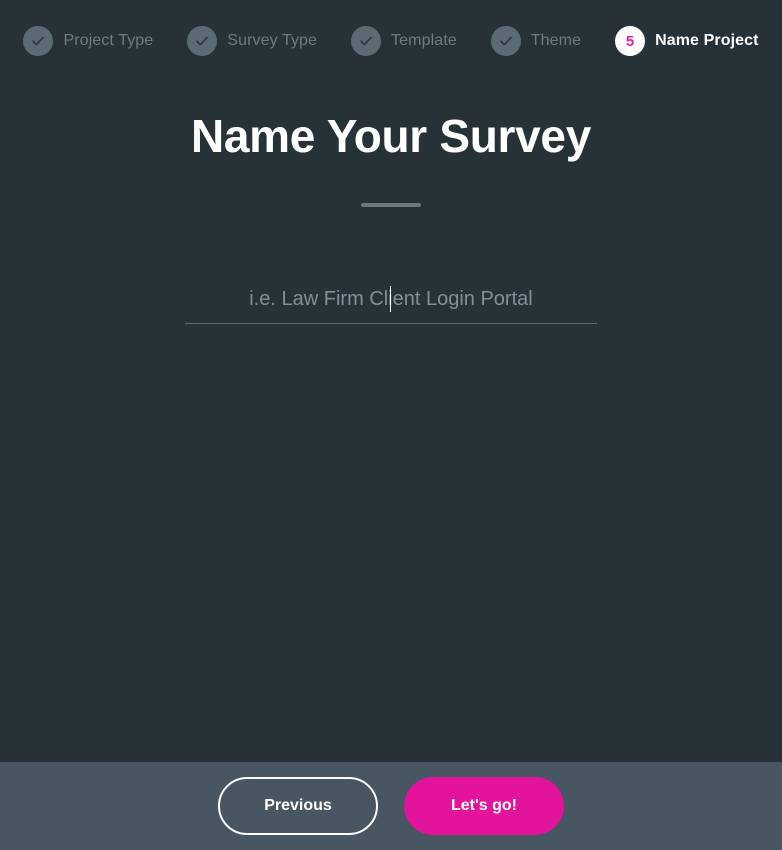 The height and width of the screenshot is (850, 782). Describe the element at coordinates (484, 806) in the screenshot. I see `submit-button: Let's go!` at that location.